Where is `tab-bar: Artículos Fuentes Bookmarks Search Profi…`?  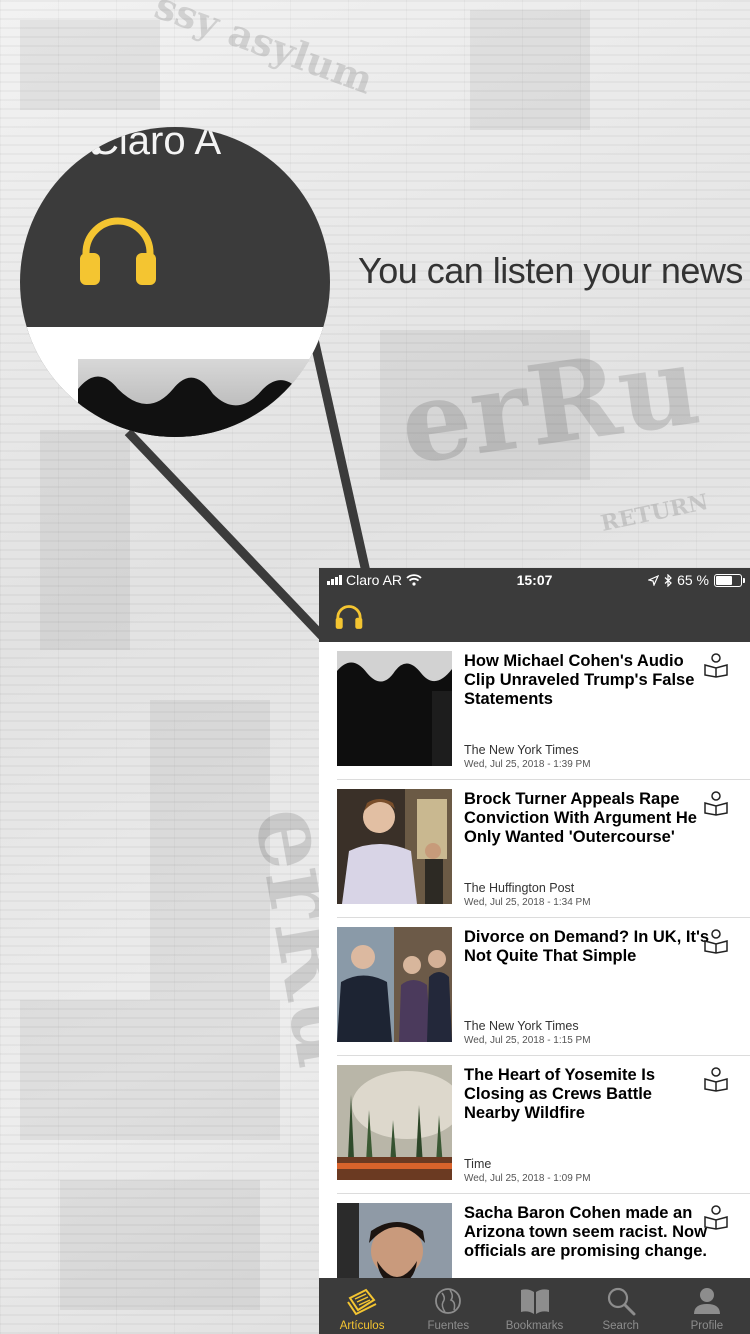
tab-bar: Artículos Fuentes Bookmarks Search Profi… is located at coordinates (534, 1306).